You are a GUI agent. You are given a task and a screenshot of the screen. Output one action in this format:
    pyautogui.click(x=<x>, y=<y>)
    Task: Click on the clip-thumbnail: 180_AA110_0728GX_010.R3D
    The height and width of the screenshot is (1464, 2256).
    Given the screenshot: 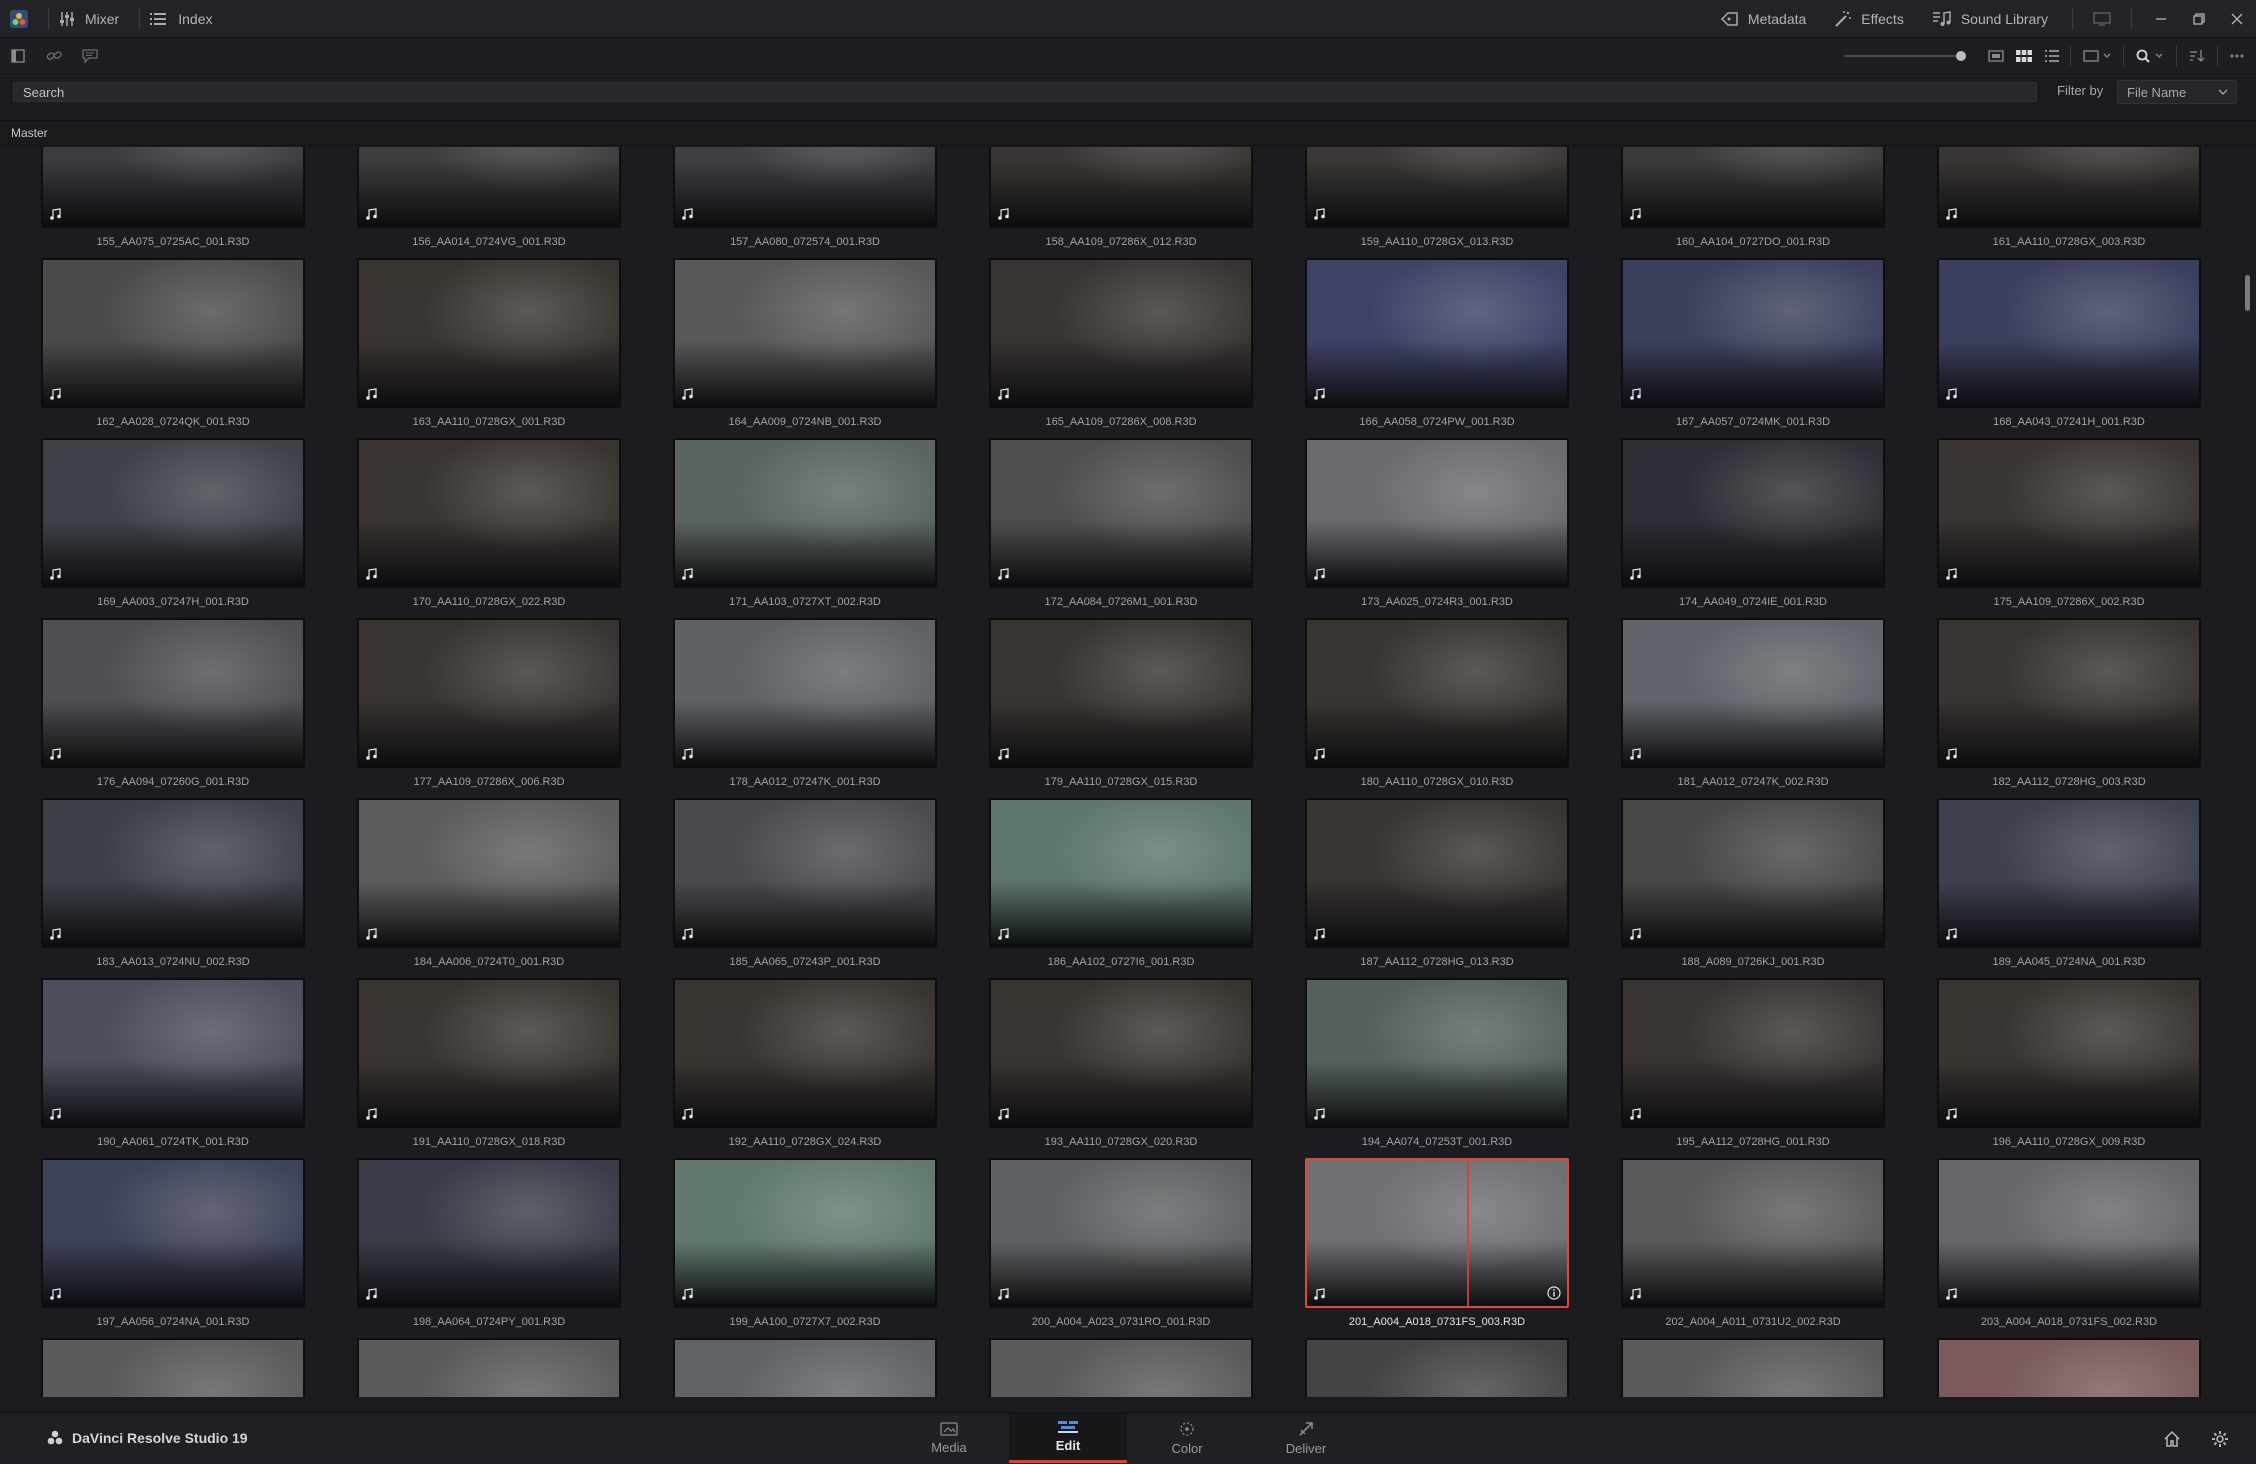 What is the action you would take?
    pyautogui.click(x=1437, y=703)
    